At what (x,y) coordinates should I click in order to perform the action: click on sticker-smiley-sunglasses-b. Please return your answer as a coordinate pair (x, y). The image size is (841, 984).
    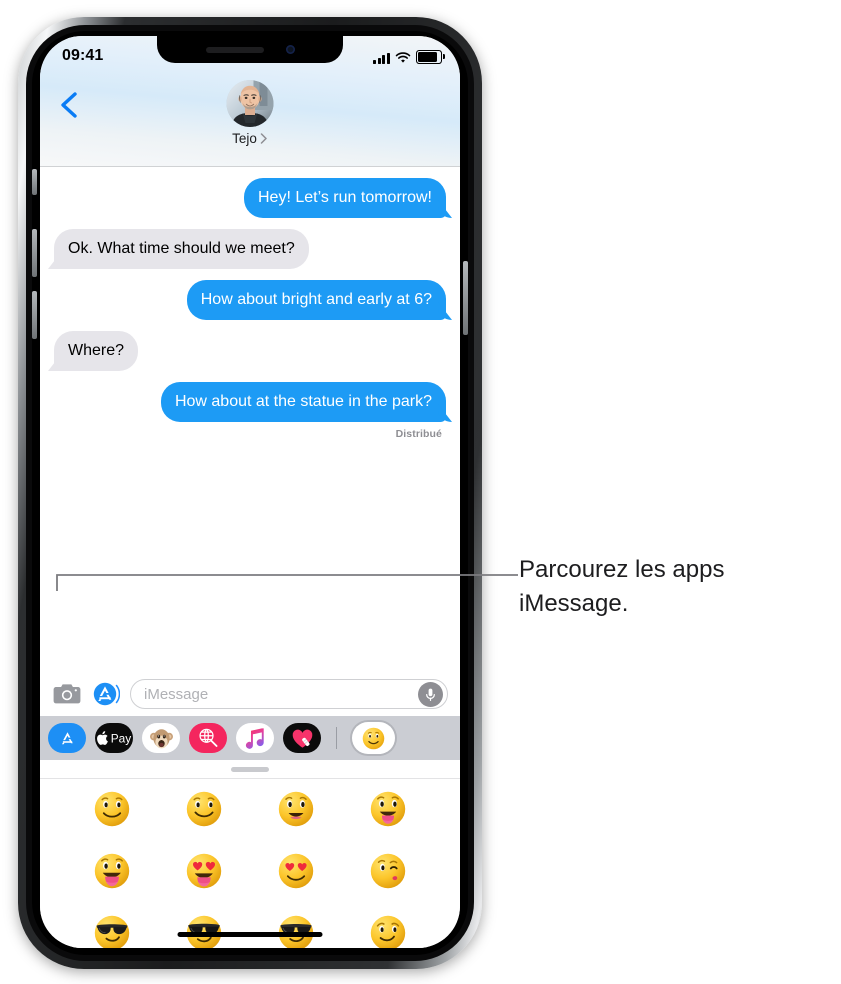
    Looking at the image, I should click on (204, 930).